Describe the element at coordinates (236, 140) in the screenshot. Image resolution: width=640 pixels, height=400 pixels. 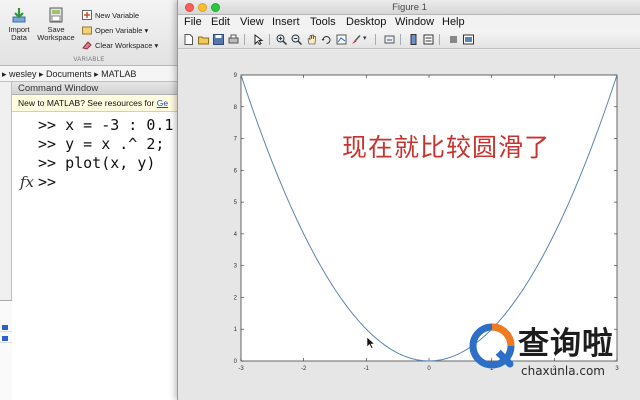
I see `y-tick-label: 7` at that location.